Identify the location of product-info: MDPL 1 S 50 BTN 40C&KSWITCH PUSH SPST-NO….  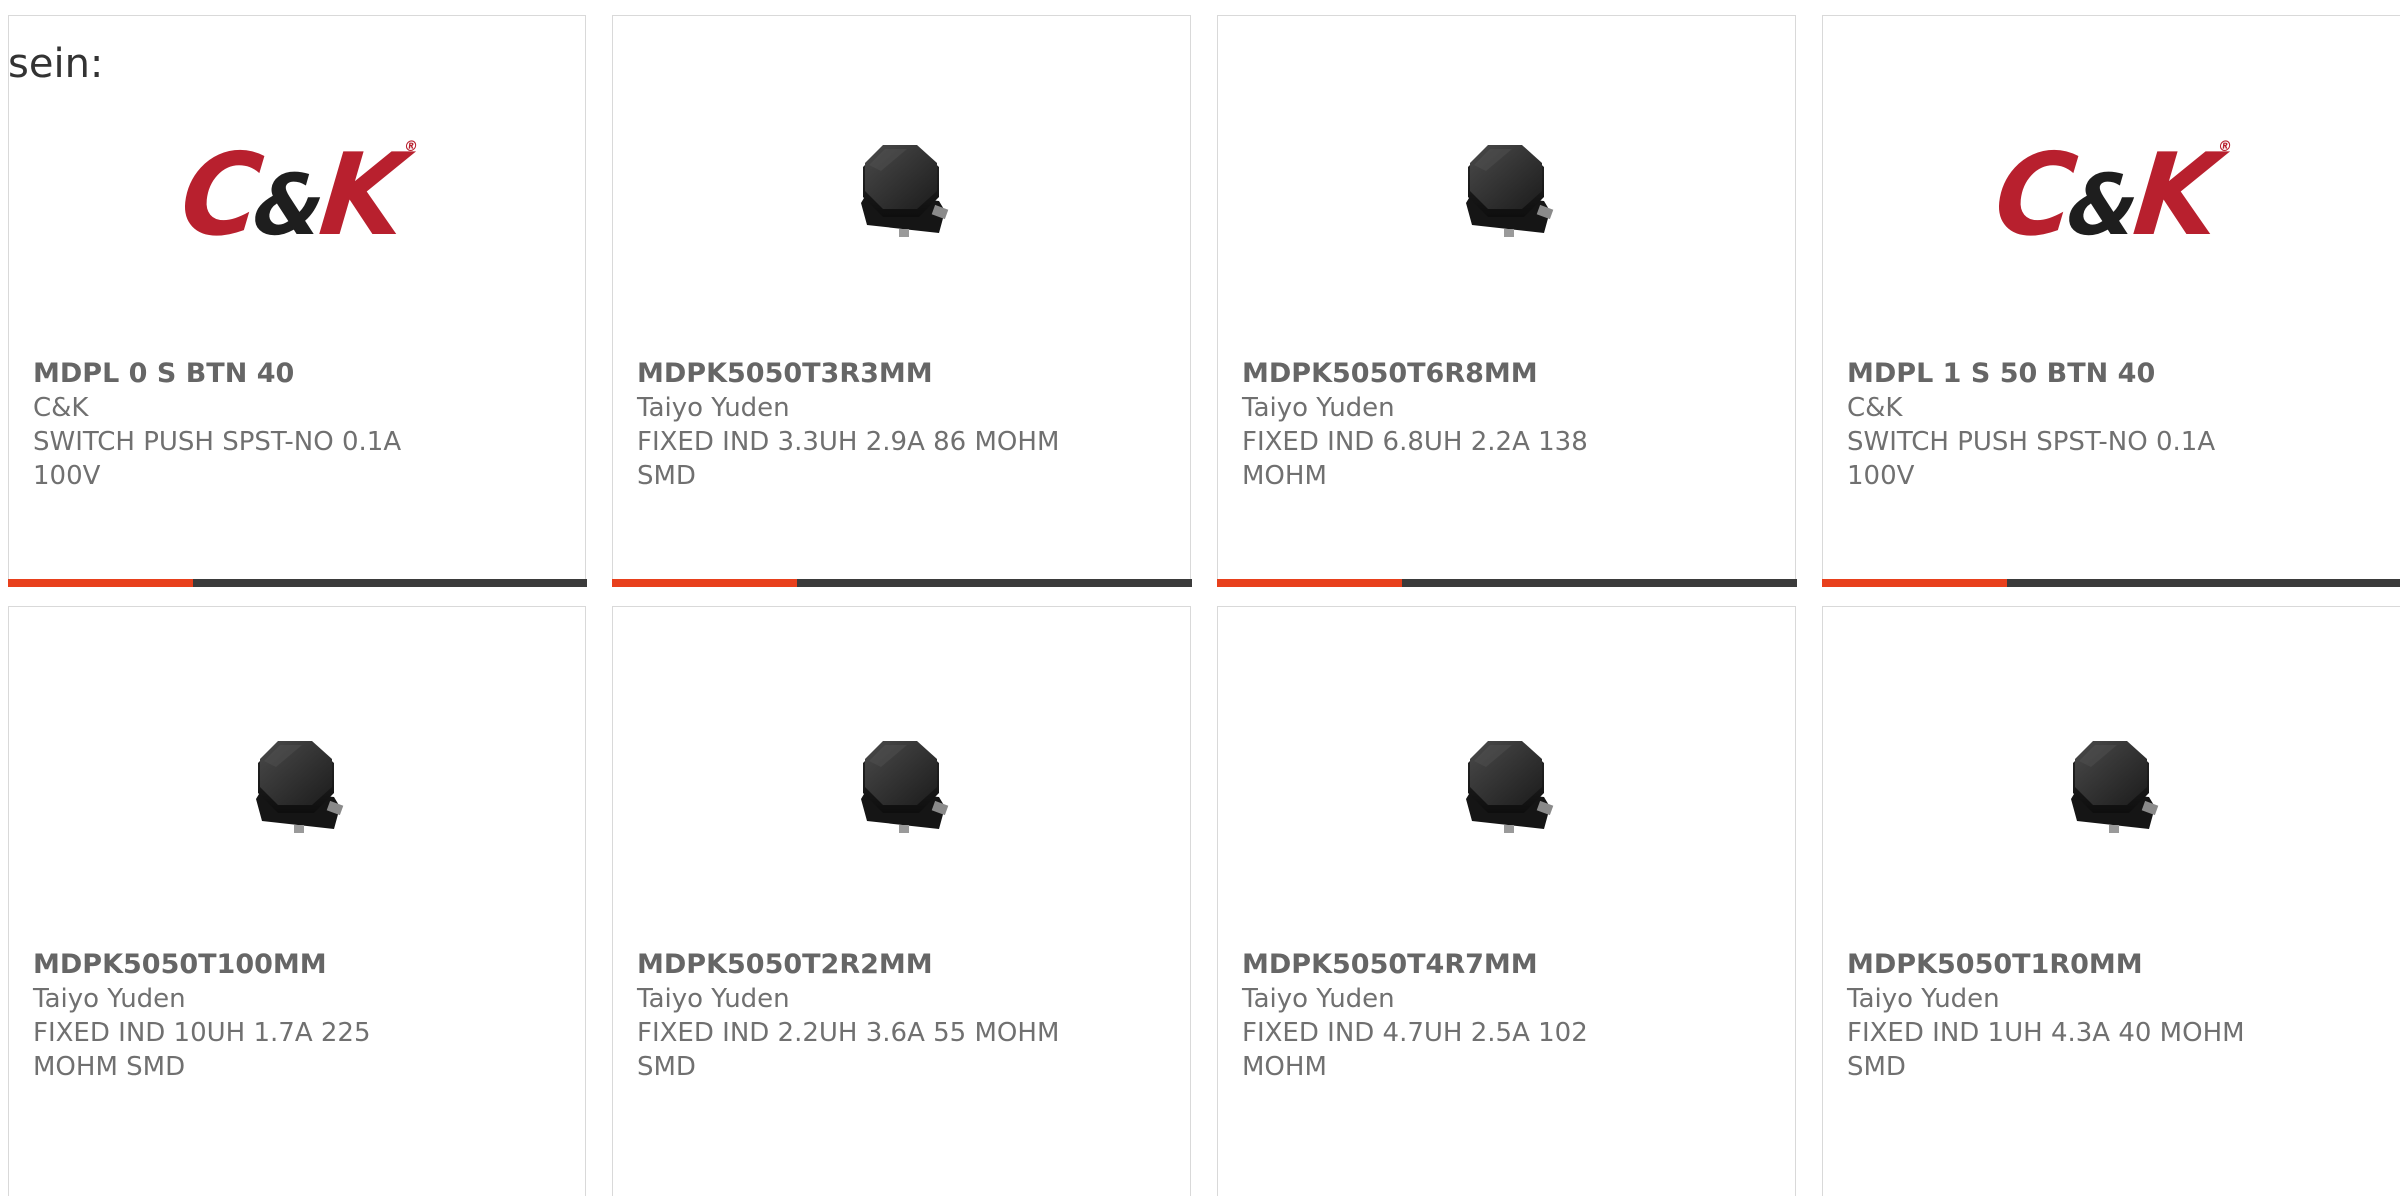
(2111, 425).